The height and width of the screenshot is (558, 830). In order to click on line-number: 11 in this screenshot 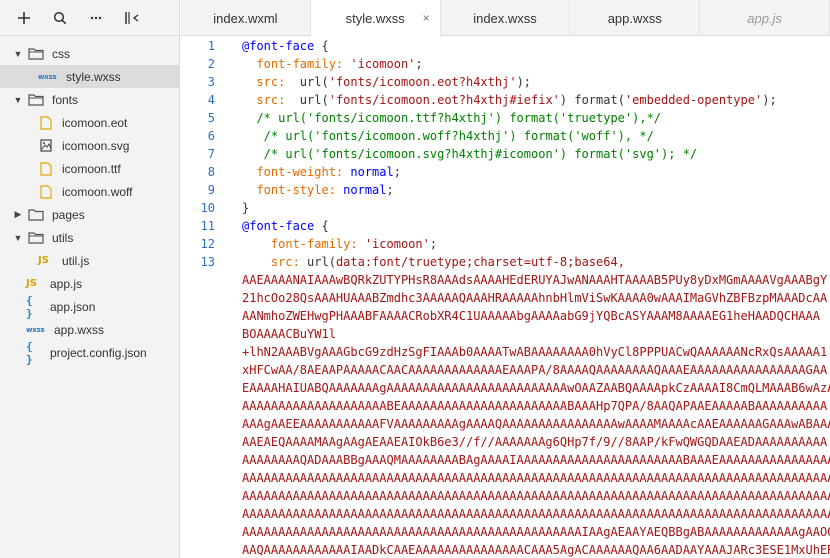, I will do `click(207, 226)`.